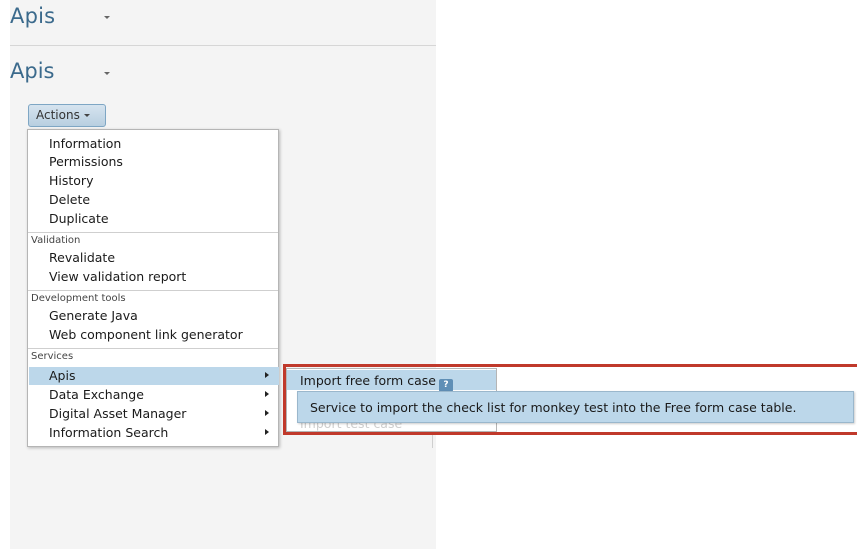  What do you see at coordinates (52, 356) in the screenshot?
I see `section-label-services: Services` at bounding box center [52, 356].